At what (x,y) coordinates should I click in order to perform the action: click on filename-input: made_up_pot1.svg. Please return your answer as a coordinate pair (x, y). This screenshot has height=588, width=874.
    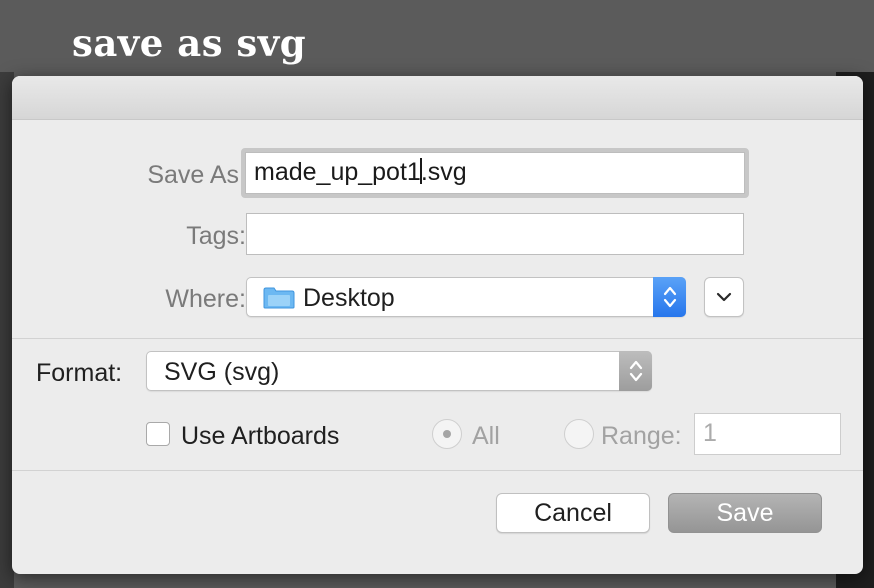
    Looking at the image, I should click on (495, 173).